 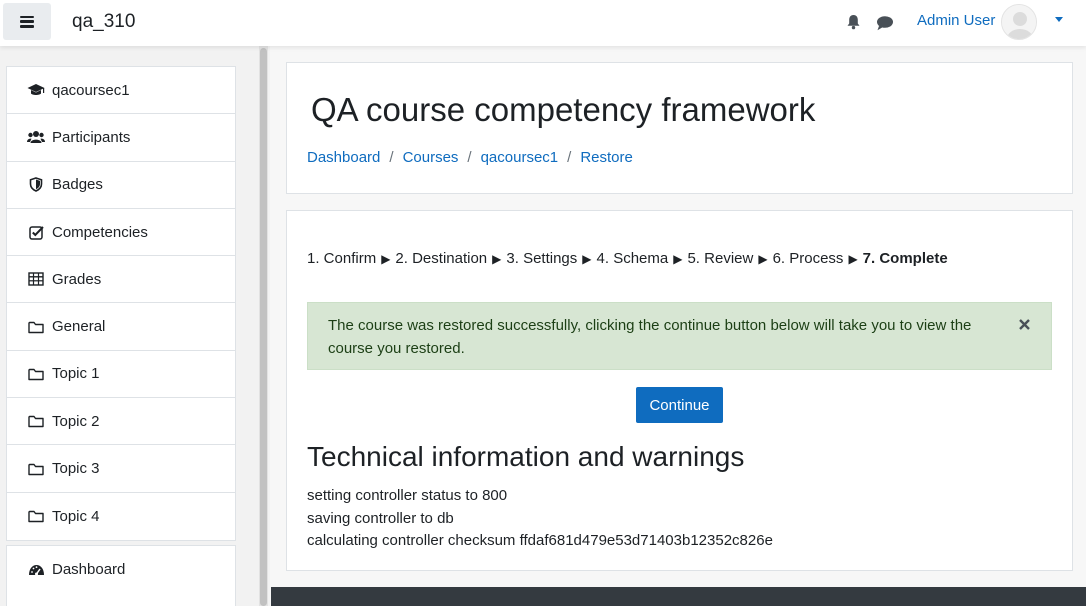 I want to click on restore-step: 6. Process, so click(x=808, y=258).